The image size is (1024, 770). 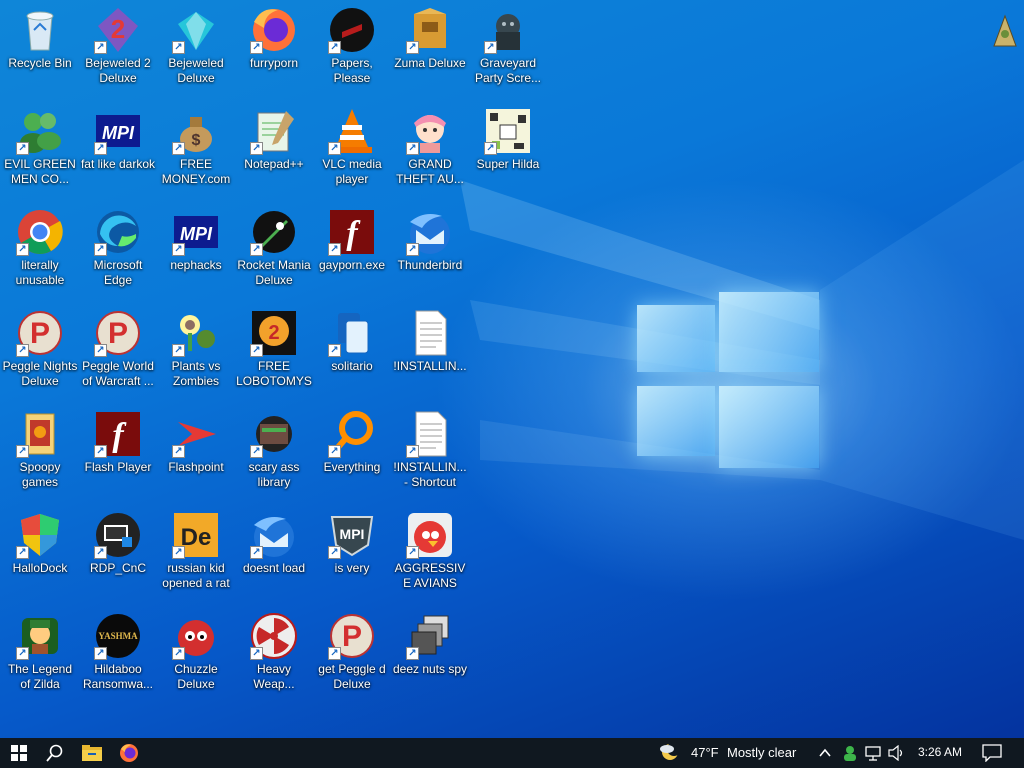 I want to click on mpi-shield-icon: MPI ↗, so click(x=352, y=535).